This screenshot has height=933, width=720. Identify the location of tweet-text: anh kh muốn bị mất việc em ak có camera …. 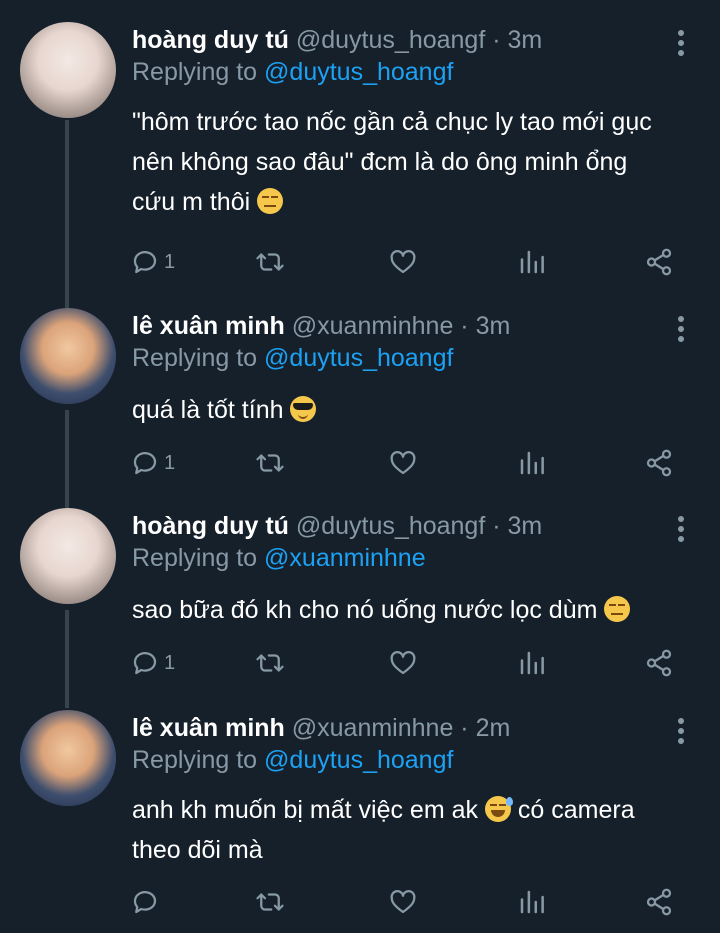
(412, 830).